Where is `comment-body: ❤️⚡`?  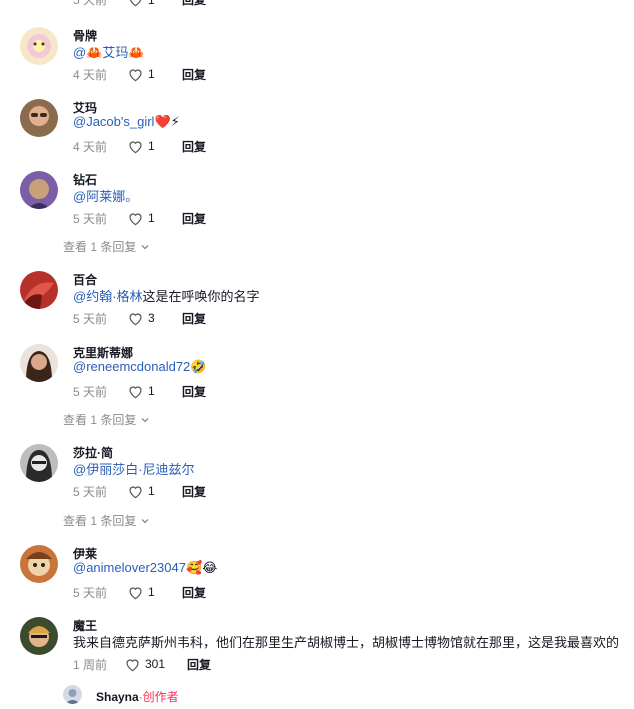 comment-body: ❤️⚡ is located at coordinates (167, 121).